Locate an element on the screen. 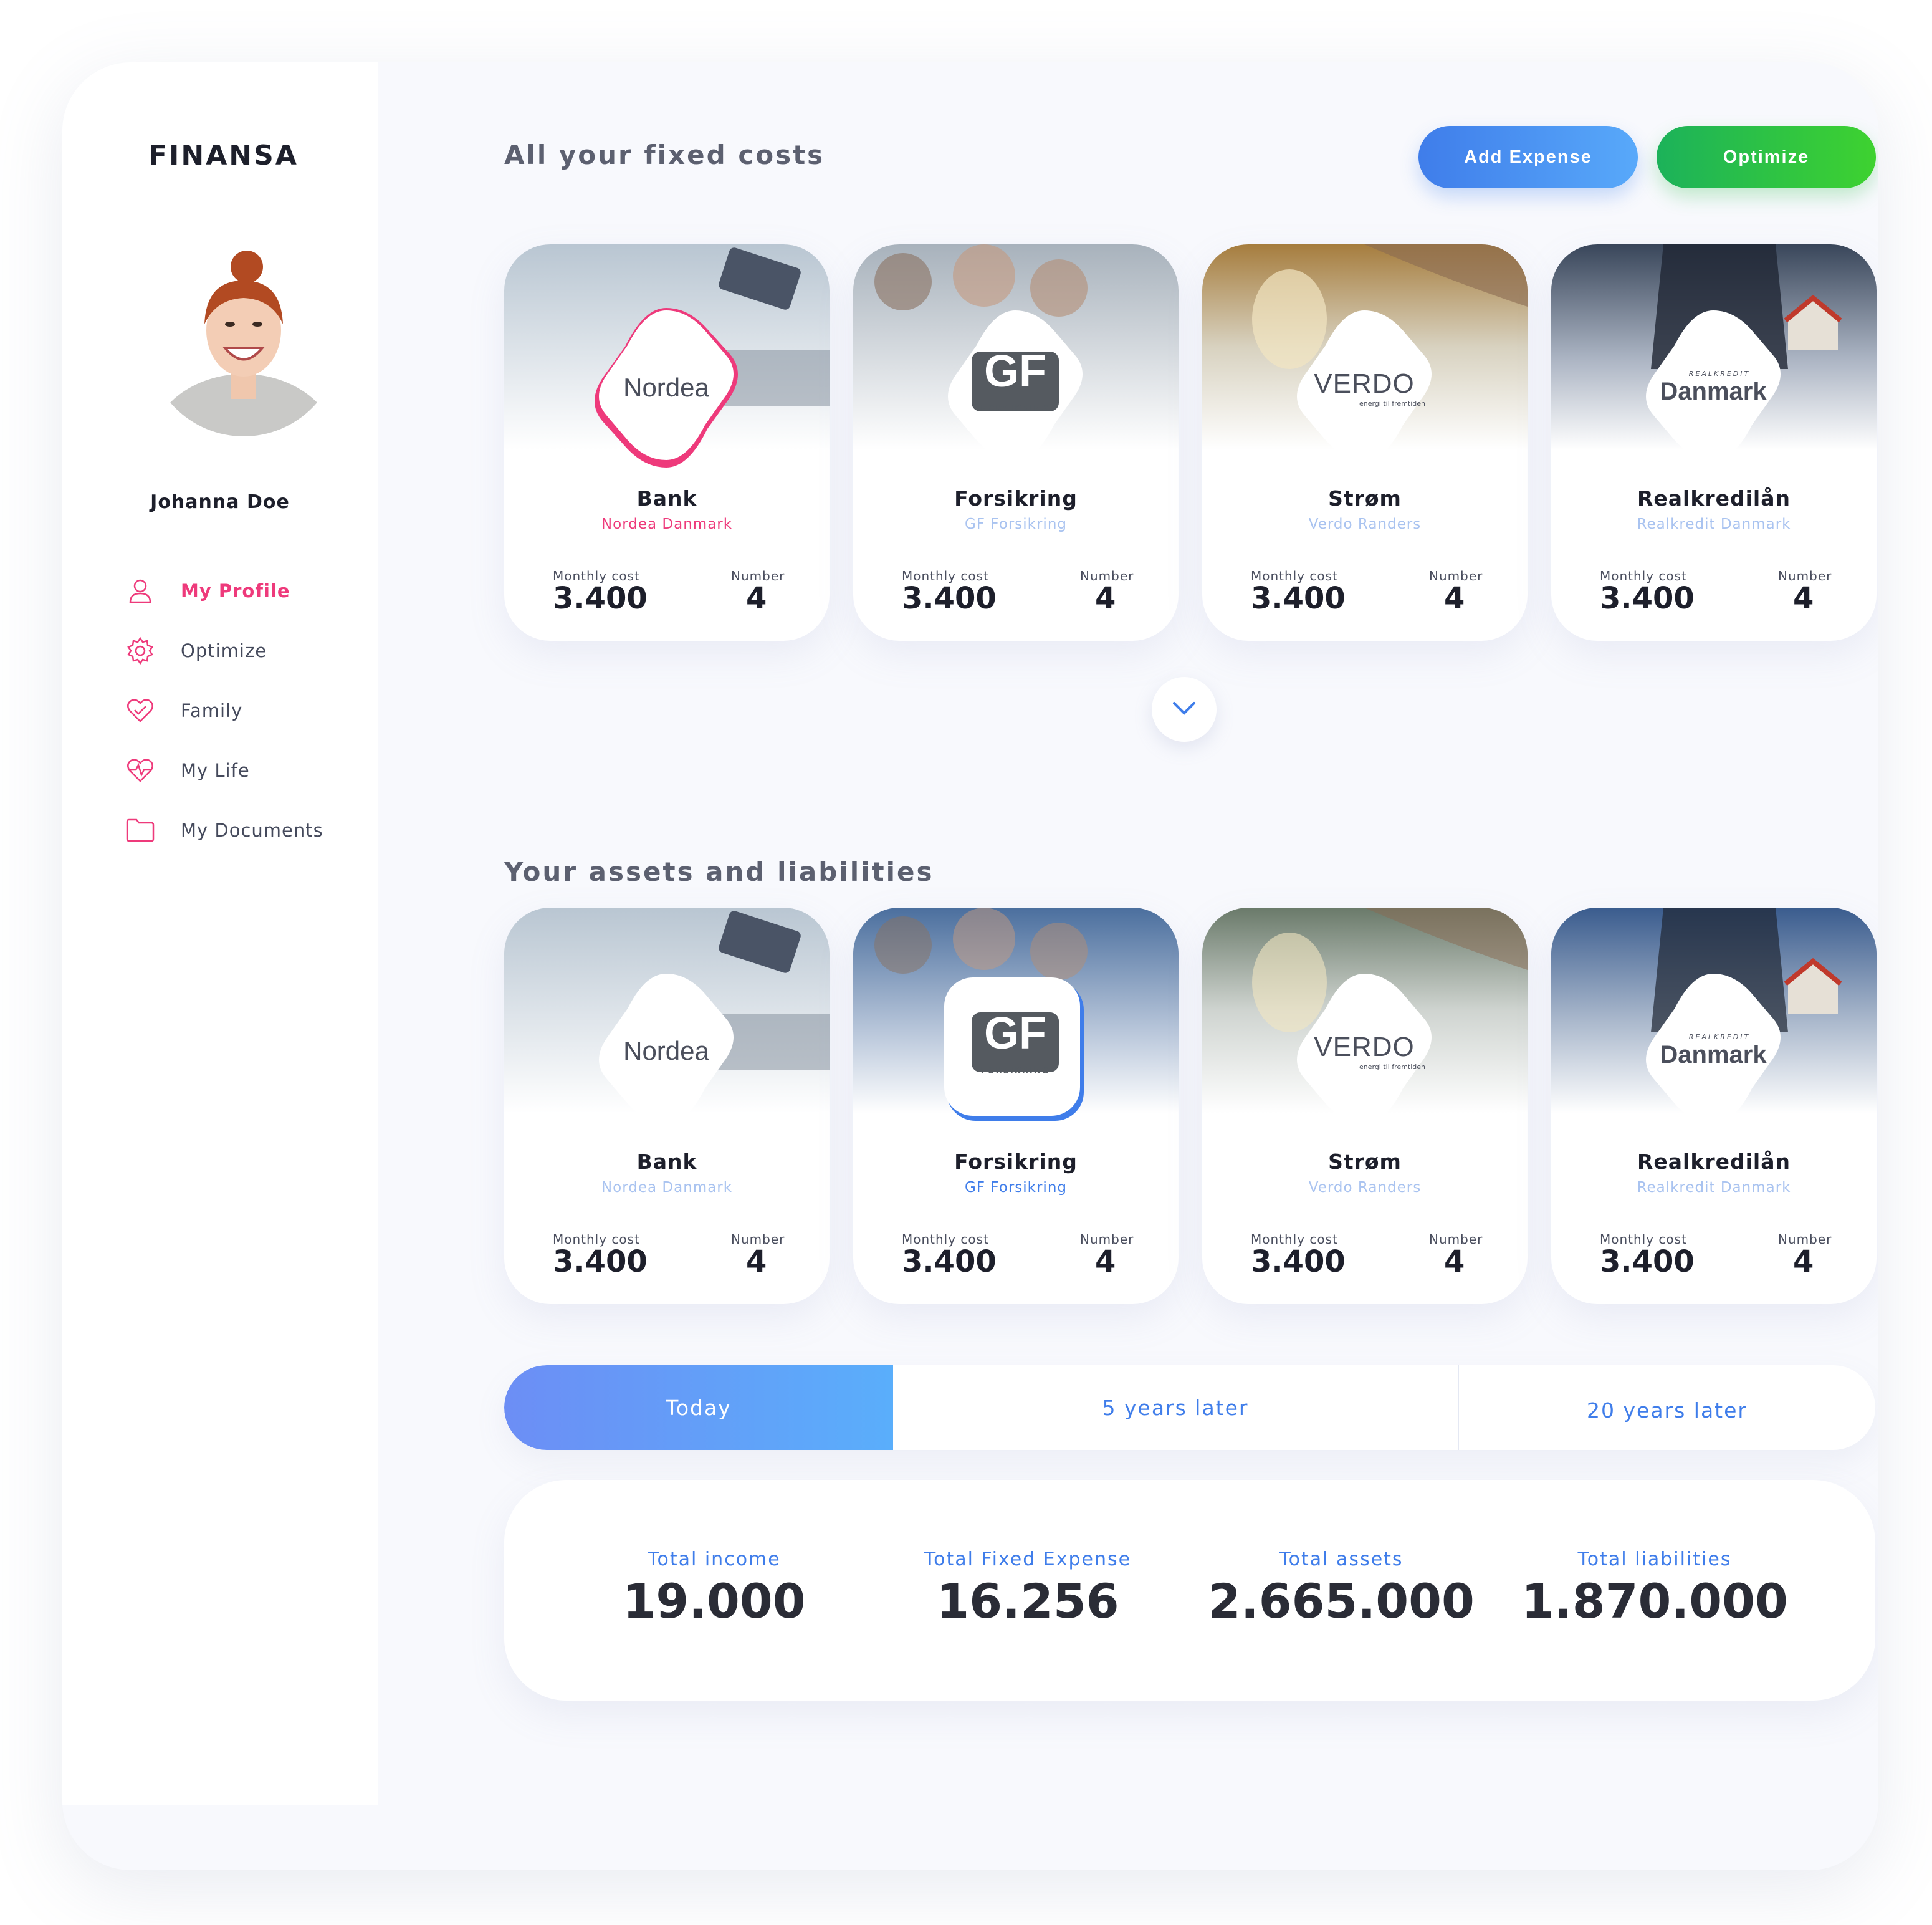 The width and height of the screenshot is (1932, 1925). sidebar-item-label: Family is located at coordinates (212, 710).